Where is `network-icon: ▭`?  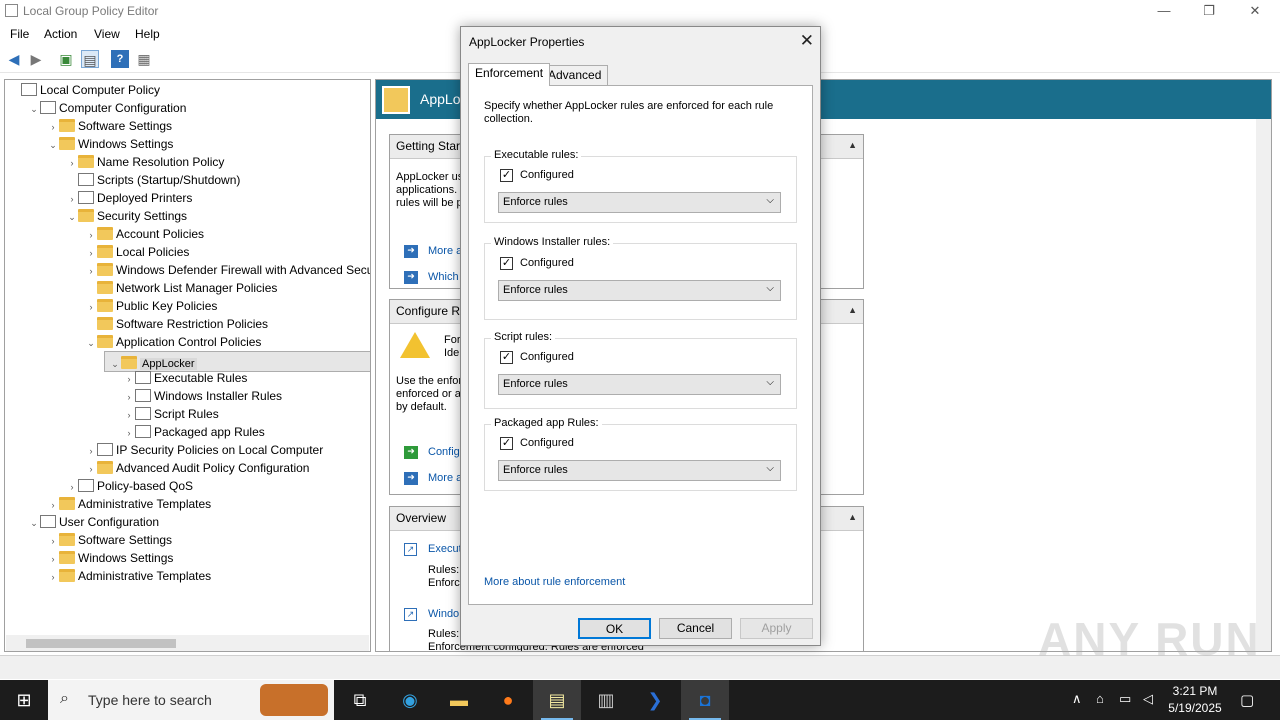
network-icon: ▭ is located at coordinates (1125, 699).